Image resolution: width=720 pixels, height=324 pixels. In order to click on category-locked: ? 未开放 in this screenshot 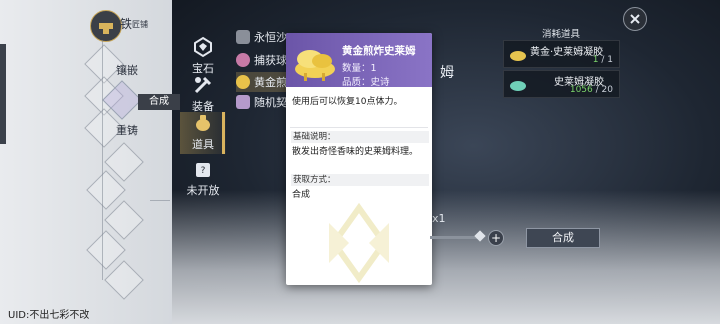, I will do `click(203, 178)`.